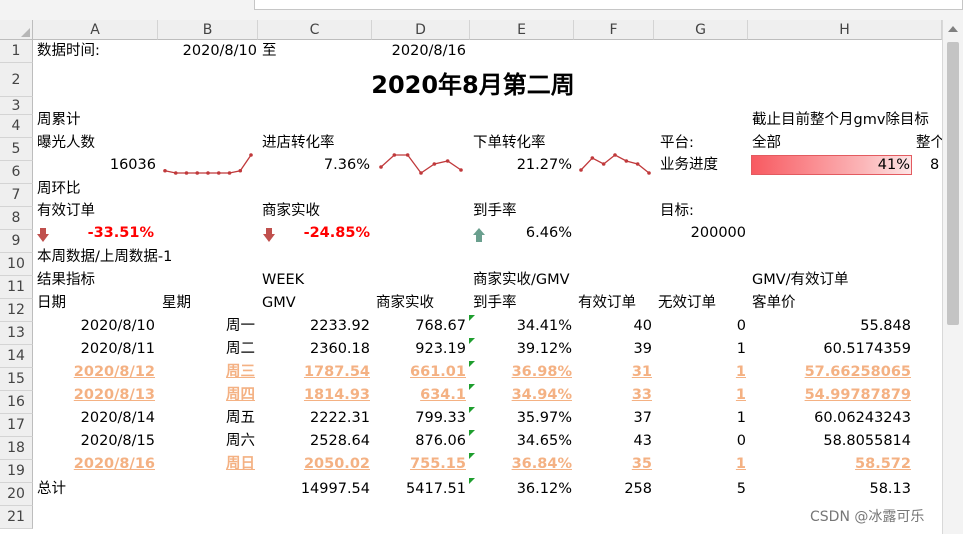  Describe the element at coordinates (16, 172) in the screenshot. I see `row-header-6: 6` at that location.